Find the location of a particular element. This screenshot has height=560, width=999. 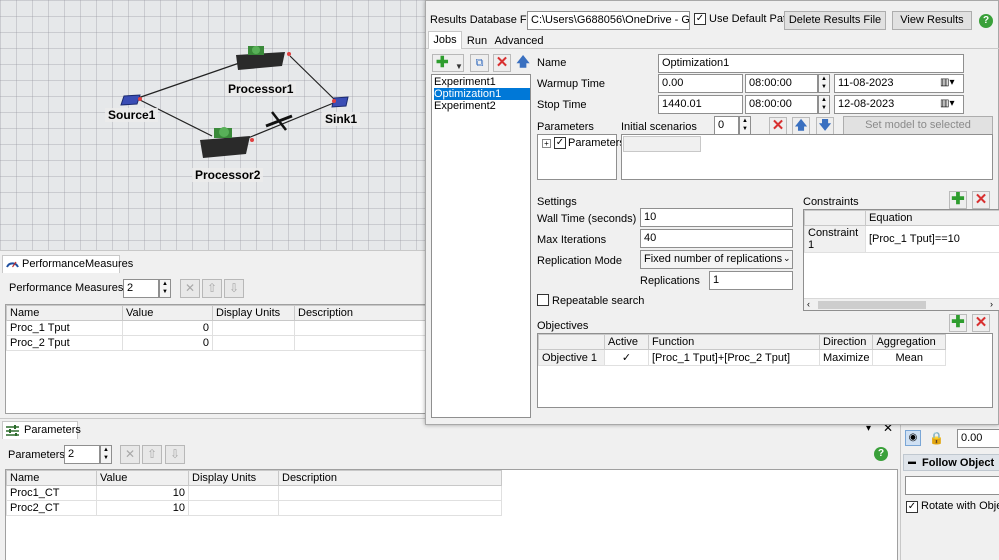

params-move-up-button: ⇧ is located at coordinates (152, 454).